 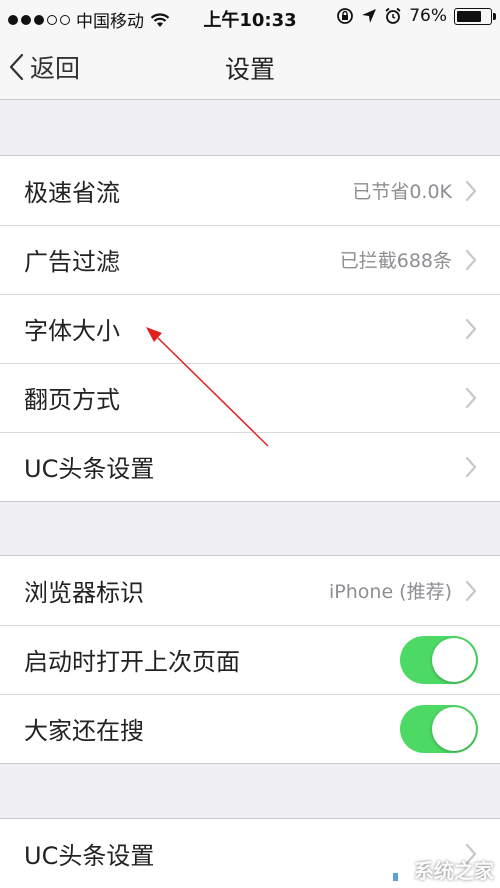 What do you see at coordinates (395, 261) in the screenshot?
I see `setting-value: 已拦截688条` at bounding box center [395, 261].